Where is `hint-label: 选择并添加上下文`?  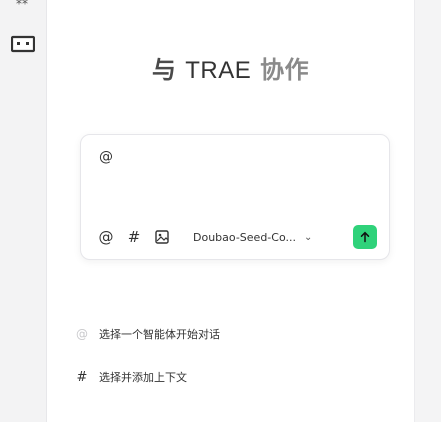
hint-label: 选择并添加上下文 is located at coordinates (143, 377).